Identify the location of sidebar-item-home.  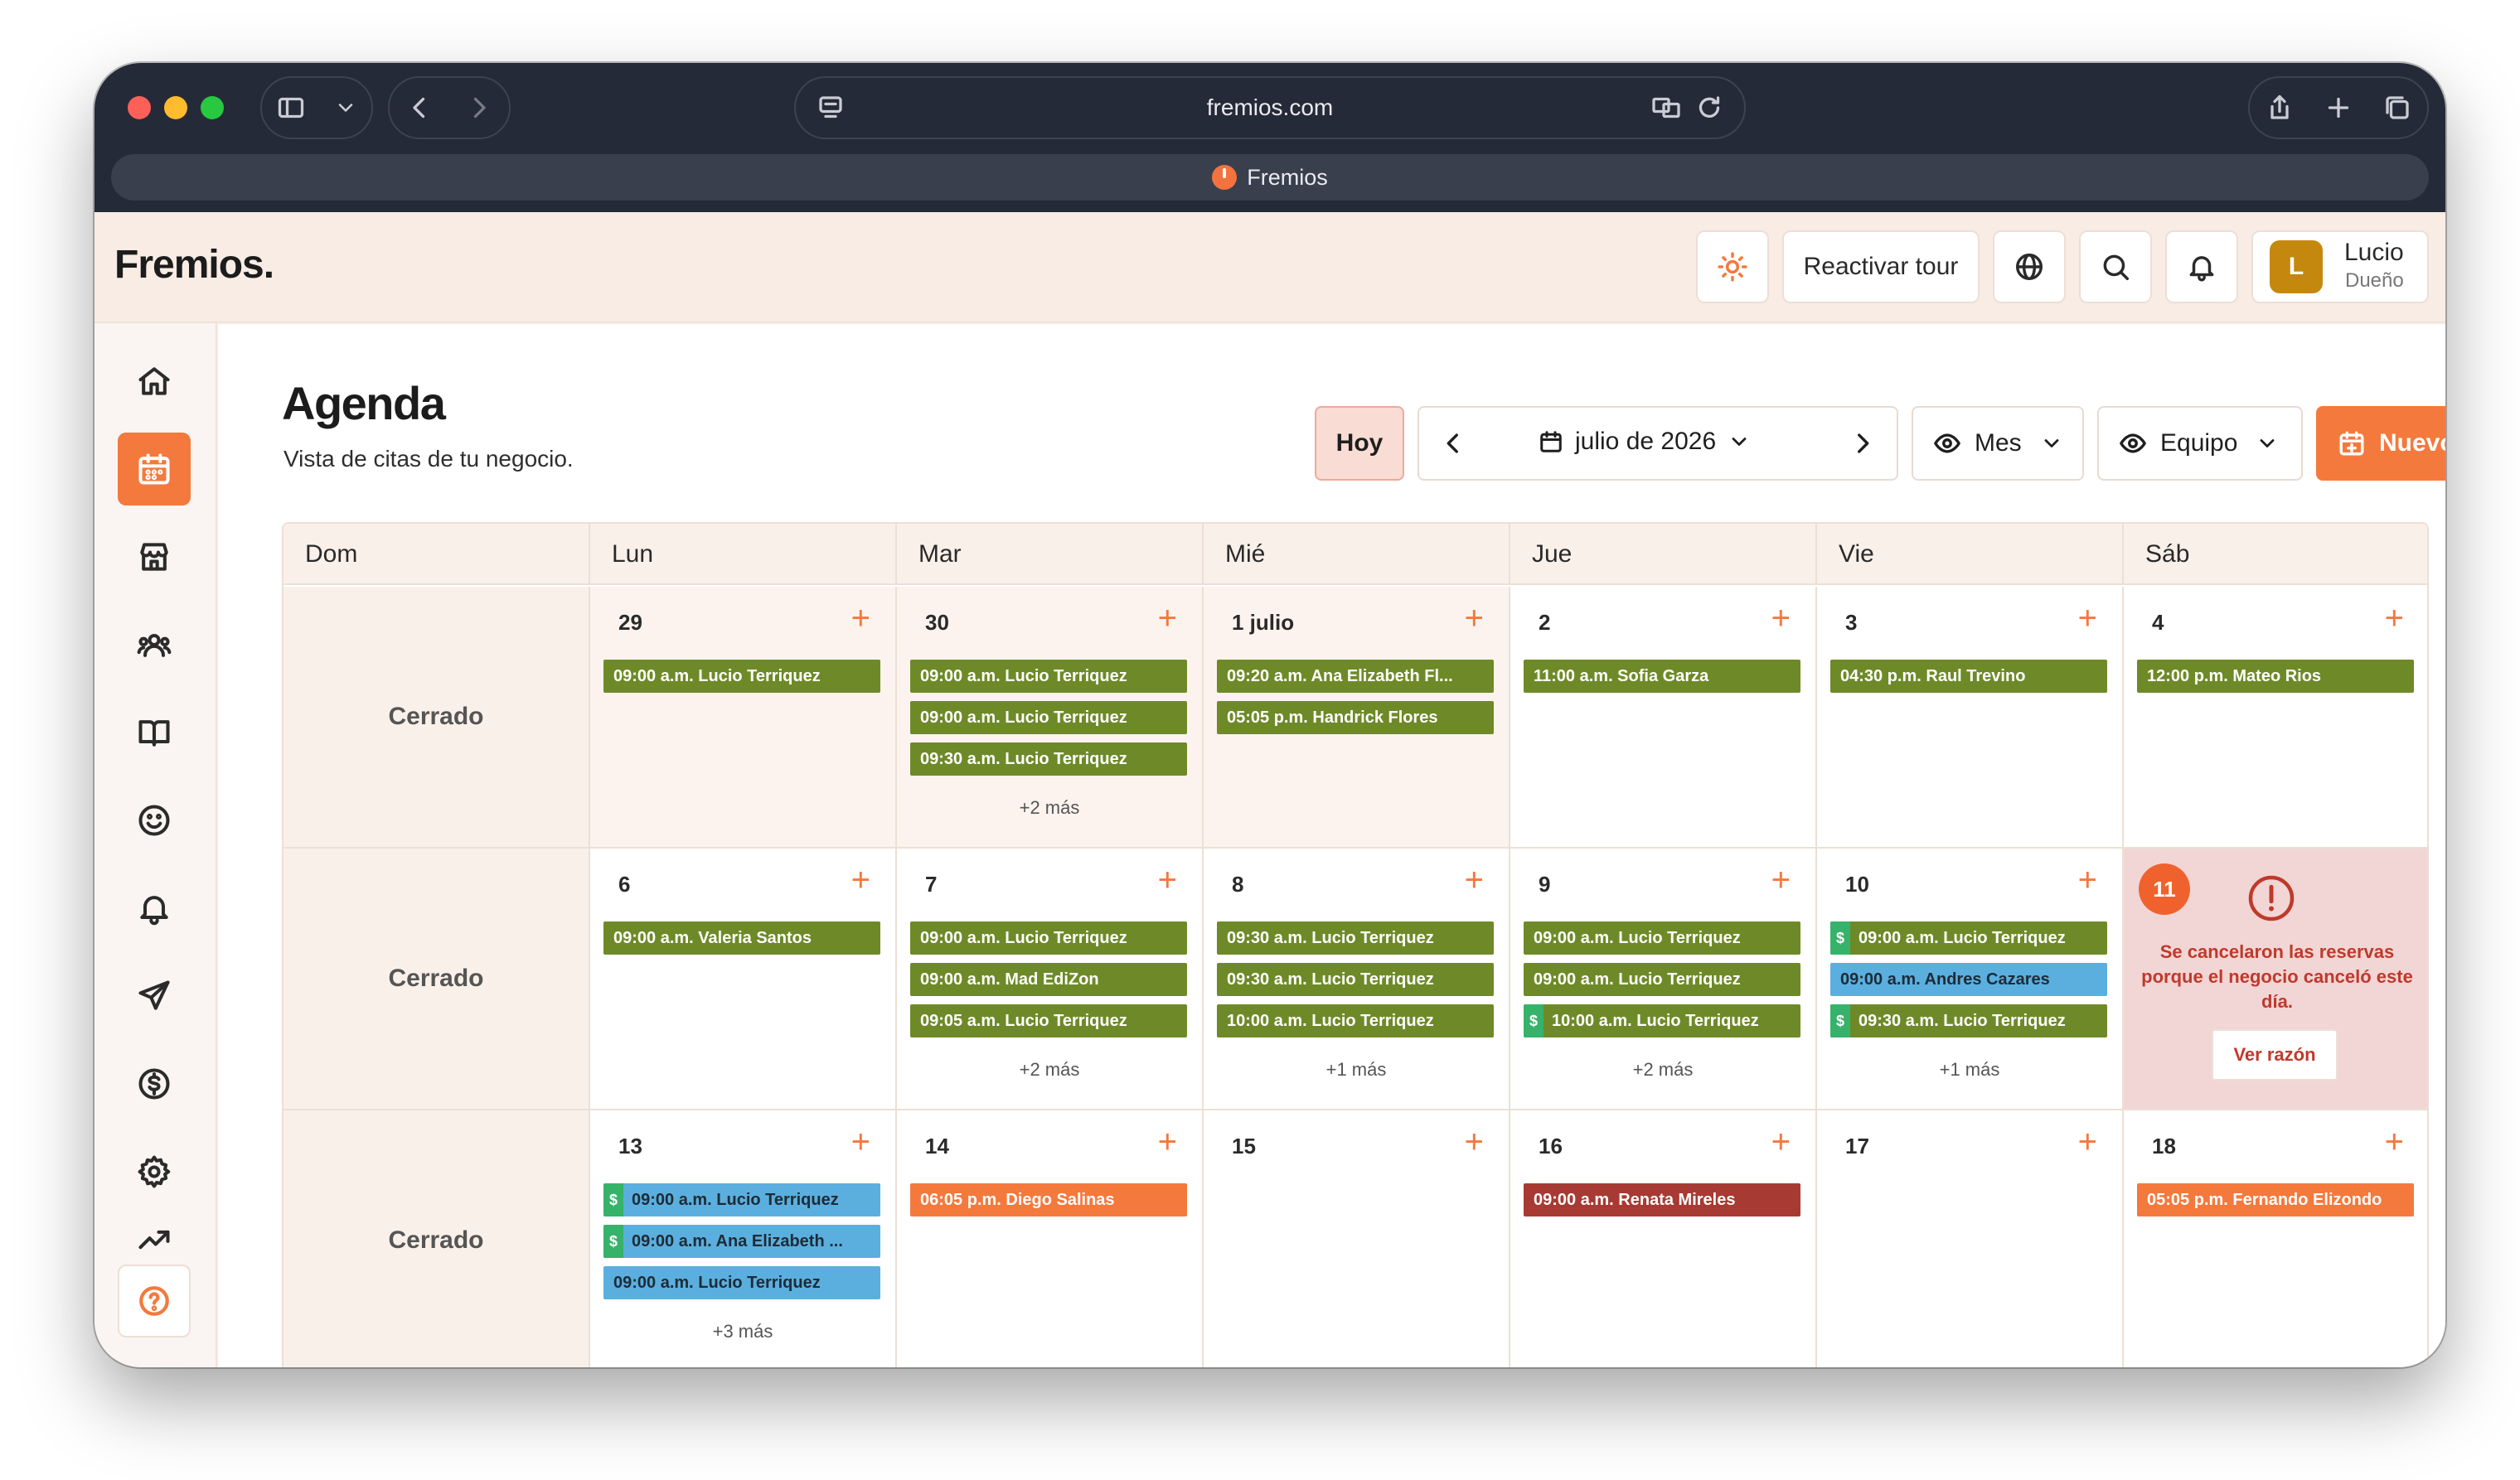
(154, 382).